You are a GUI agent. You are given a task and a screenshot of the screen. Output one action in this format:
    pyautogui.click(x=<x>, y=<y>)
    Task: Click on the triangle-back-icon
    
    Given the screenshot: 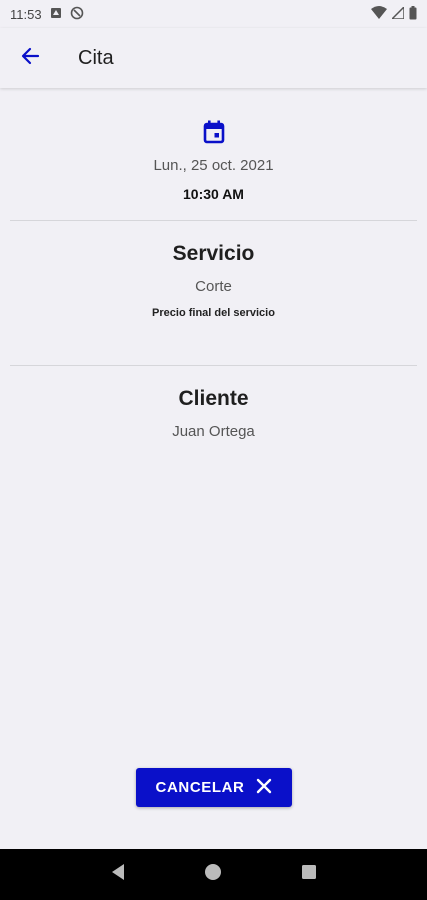 What is the action you would take?
    pyautogui.click(x=118, y=874)
    